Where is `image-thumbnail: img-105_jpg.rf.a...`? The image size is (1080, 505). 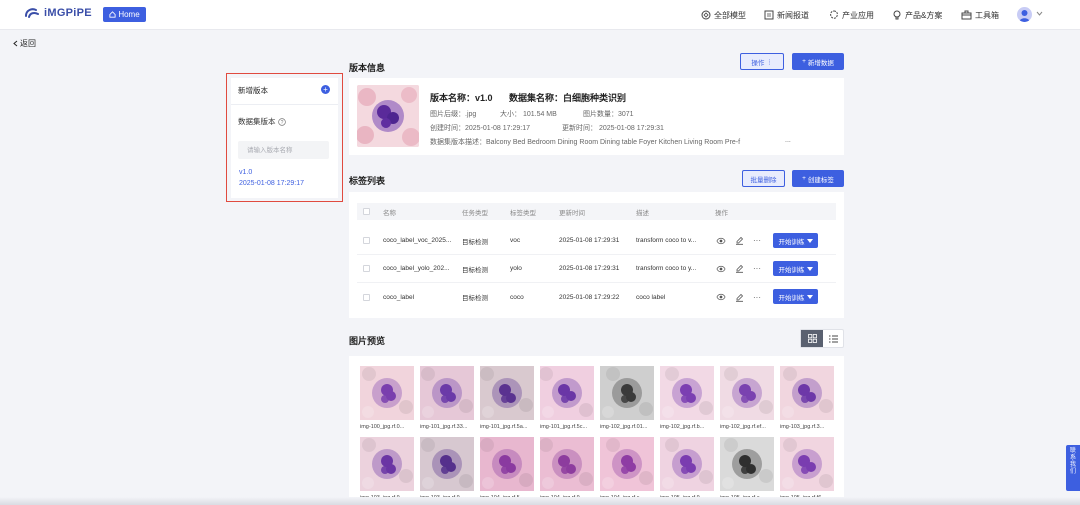
image-thumbnail: img-105_jpg.rf.a... is located at coordinates (747, 469).